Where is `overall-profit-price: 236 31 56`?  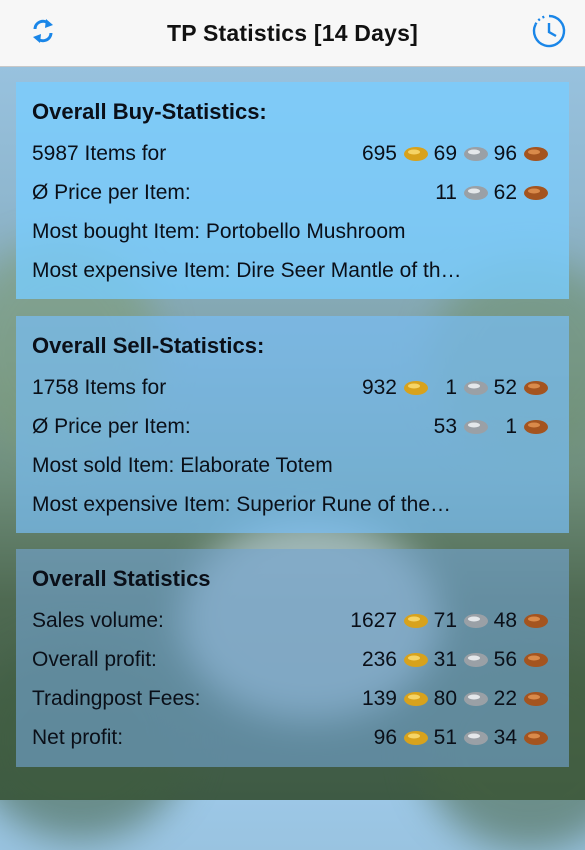 overall-profit-price: 236 31 56 is located at coordinates (455, 660).